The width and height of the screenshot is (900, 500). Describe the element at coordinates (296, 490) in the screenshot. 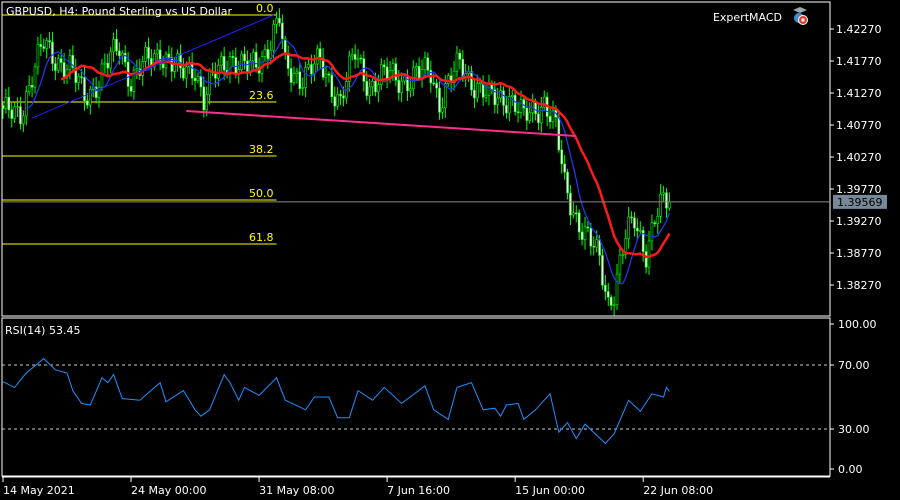

I see `time-tick-label: 31 May 08:00` at that location.